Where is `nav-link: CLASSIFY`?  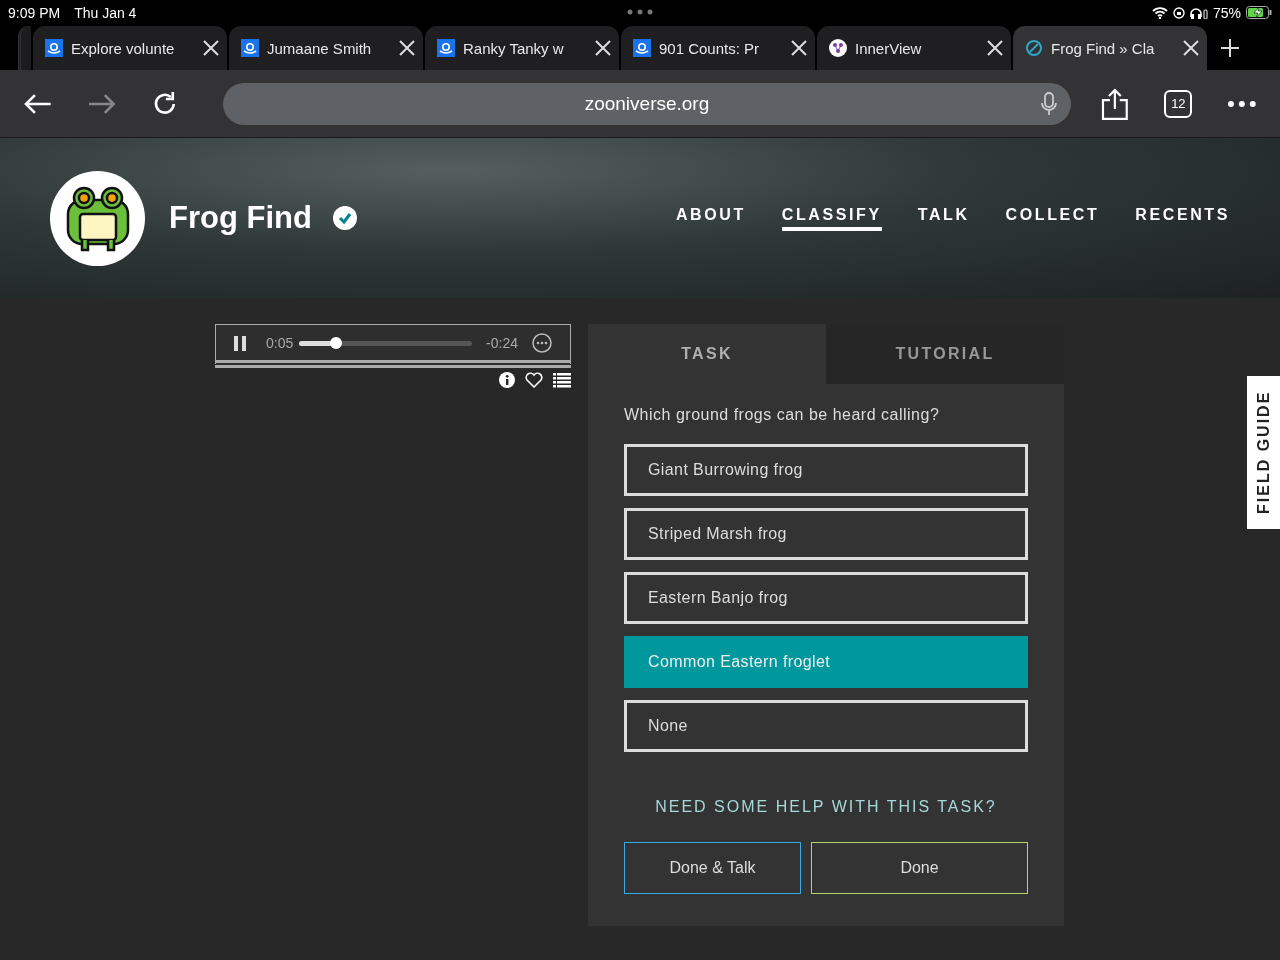 nav-link: CLASSIFY is located at coordinates (831, 218).